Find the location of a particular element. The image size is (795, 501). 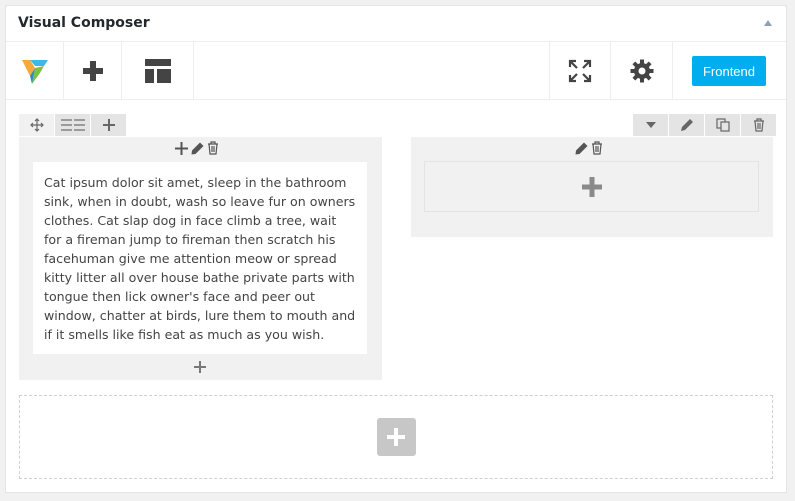

add-element-button is located at coordinates (93, 70).